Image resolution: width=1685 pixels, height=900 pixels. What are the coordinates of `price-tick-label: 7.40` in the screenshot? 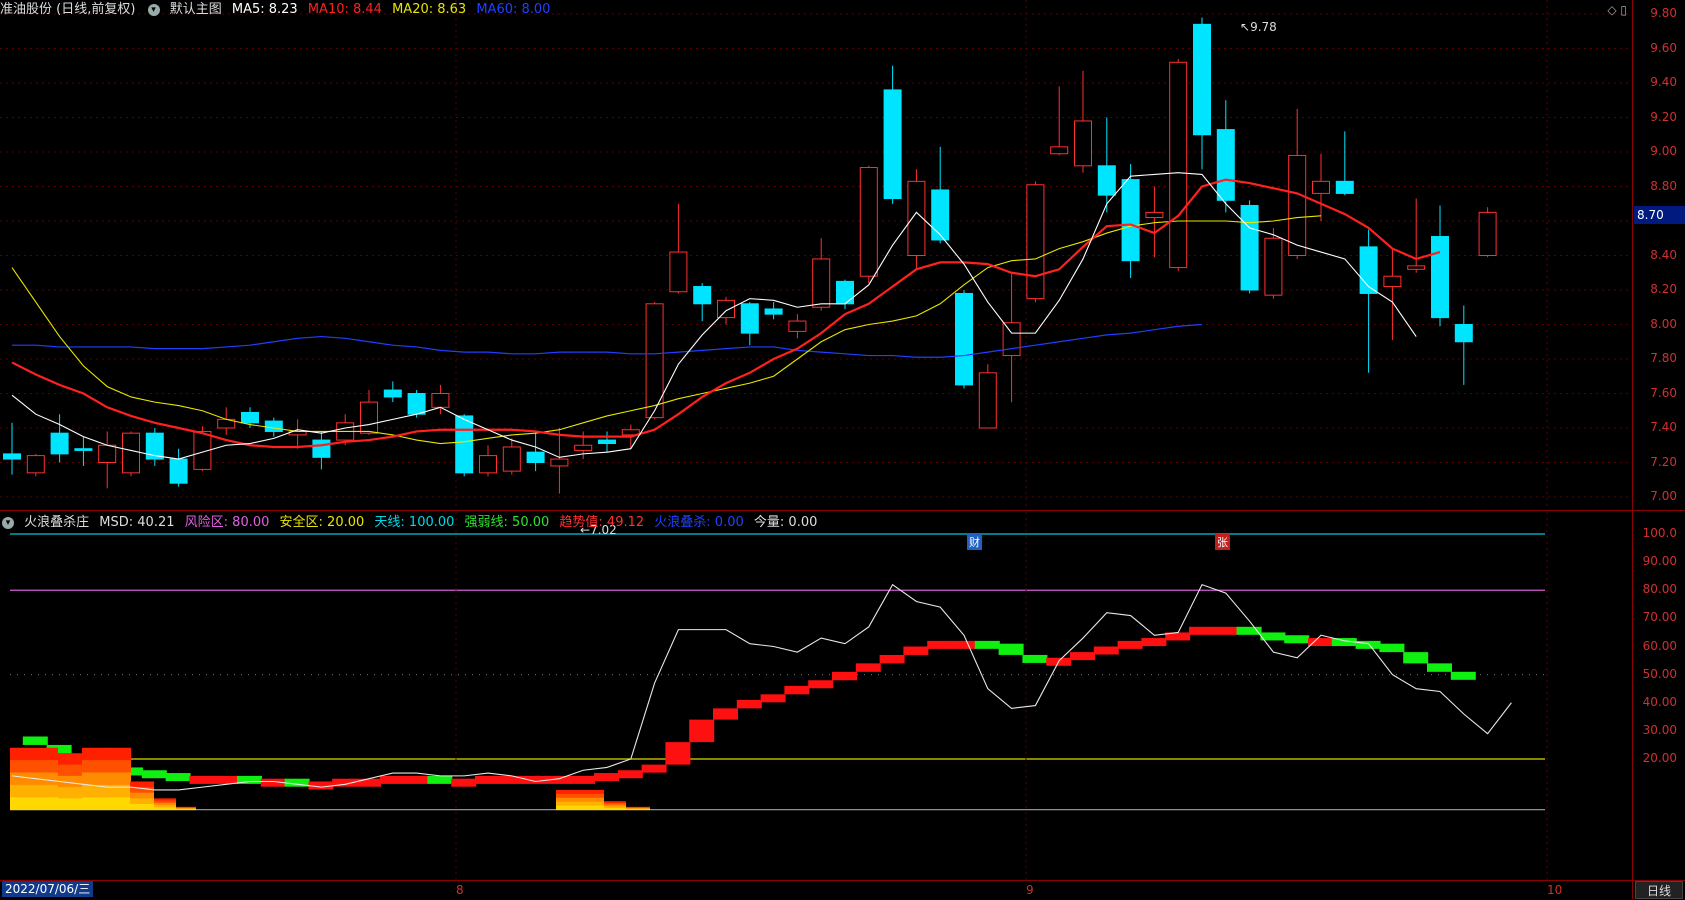 It's located at (1663, 427).